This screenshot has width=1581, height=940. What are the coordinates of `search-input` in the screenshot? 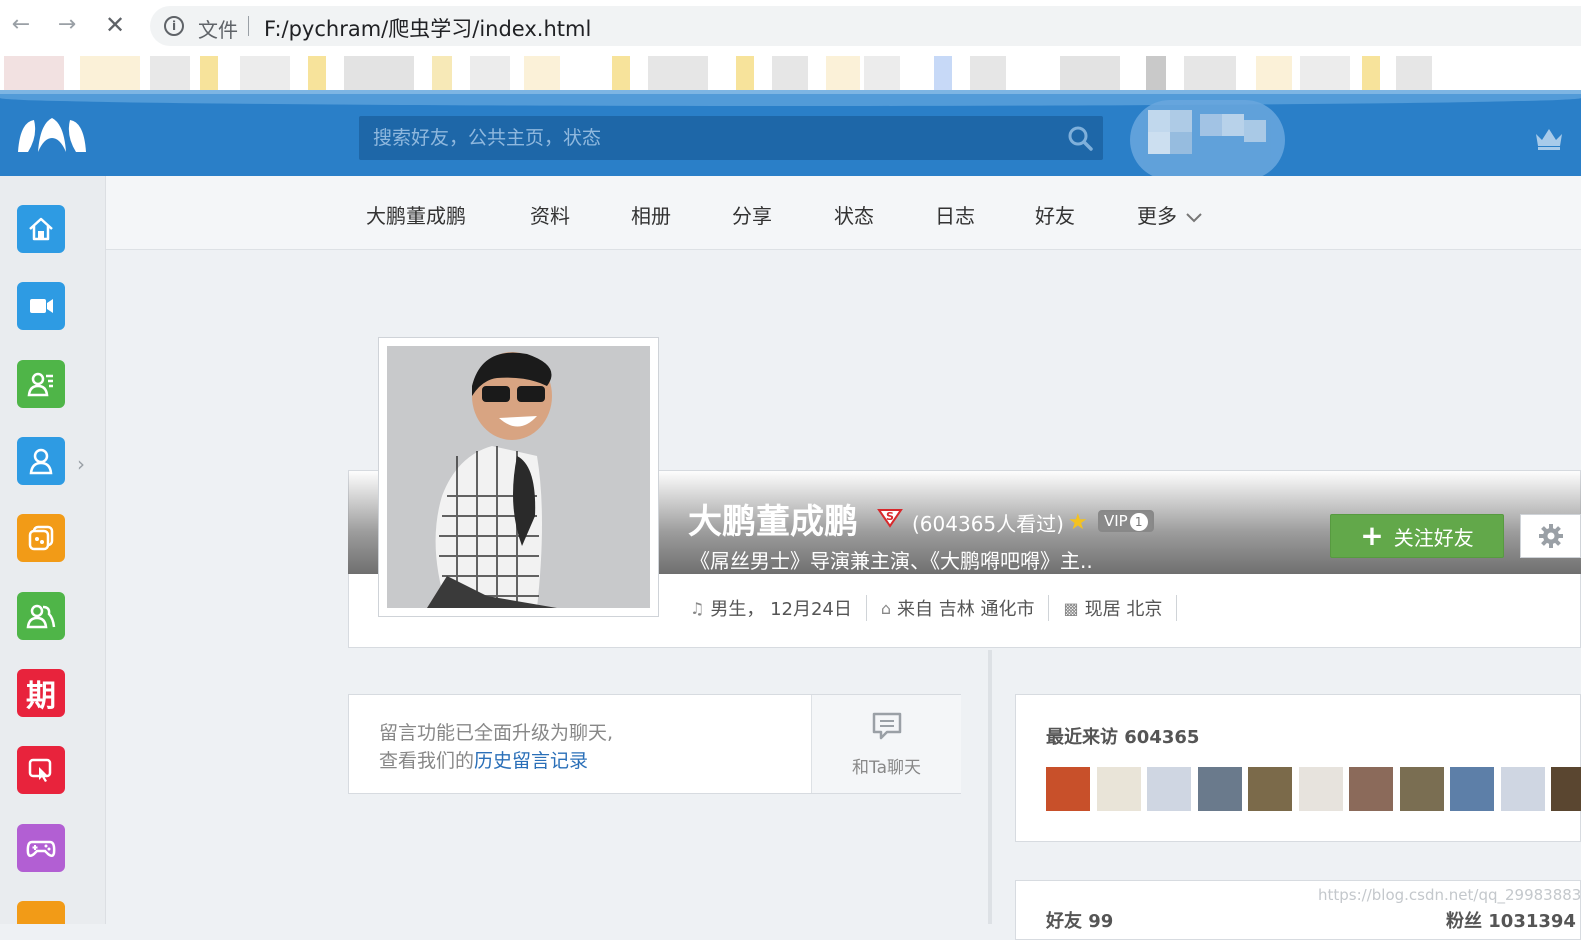 It's located at (713, 138).